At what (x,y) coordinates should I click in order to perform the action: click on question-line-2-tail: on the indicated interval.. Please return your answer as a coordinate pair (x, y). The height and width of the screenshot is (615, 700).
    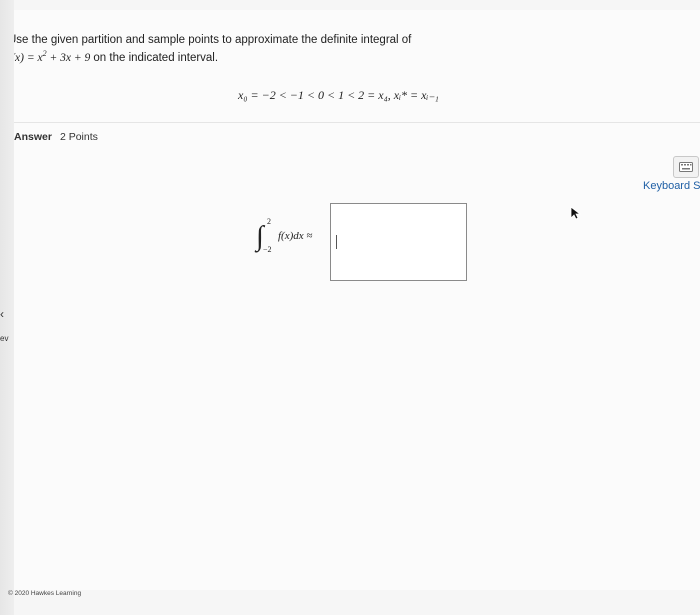
    Looking at the image, I should click on (154, 57).